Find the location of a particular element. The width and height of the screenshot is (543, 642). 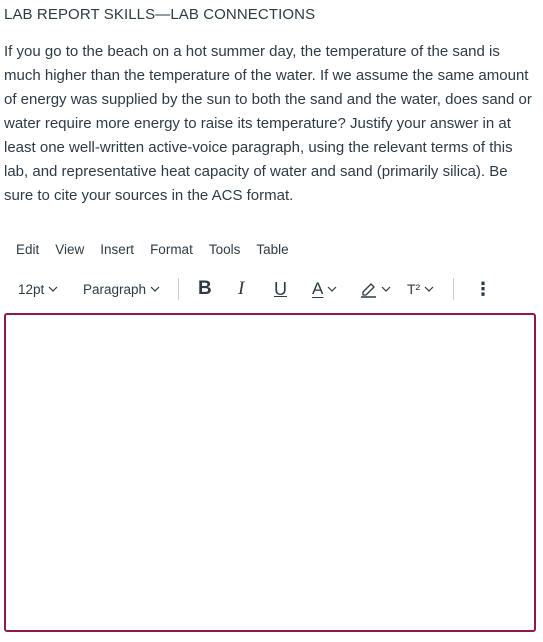

text-color-icon: A is located at coordinates (318, 288).